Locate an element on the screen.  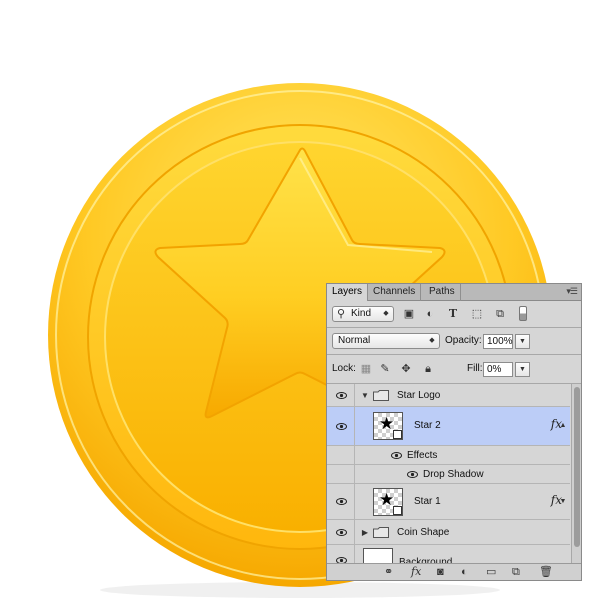
lock-position-icon: ✥ is located at coordinates (406, 369).